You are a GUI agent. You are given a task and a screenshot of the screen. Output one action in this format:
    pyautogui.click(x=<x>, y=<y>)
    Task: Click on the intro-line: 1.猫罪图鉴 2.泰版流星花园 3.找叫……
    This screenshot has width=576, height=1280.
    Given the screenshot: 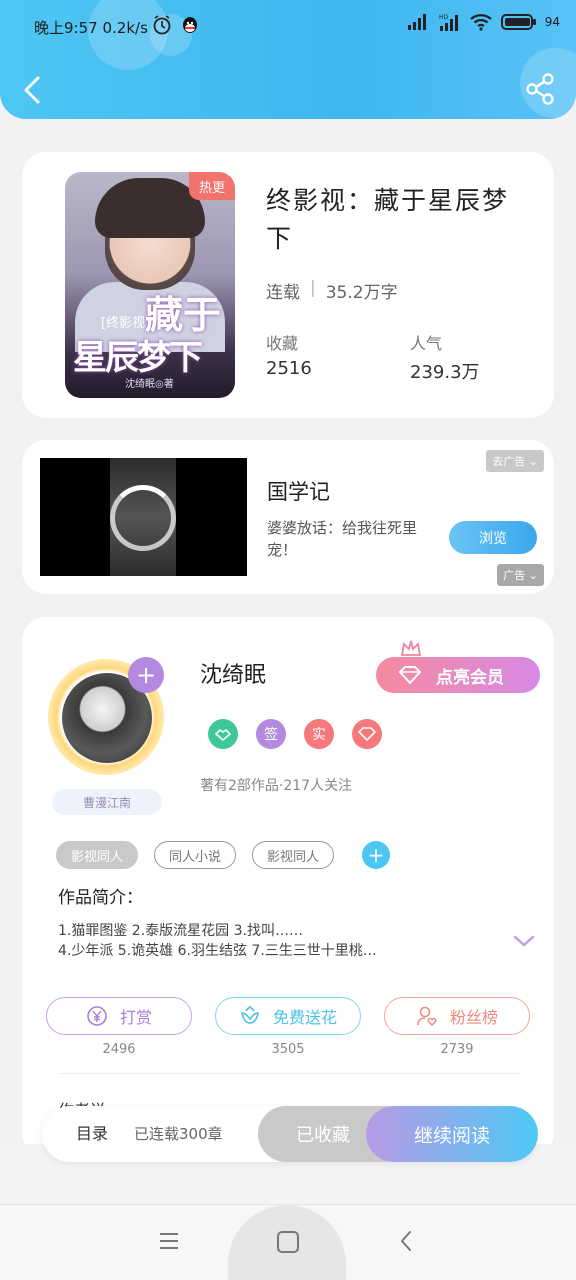 What is the action you would take?
    pyautogui.click(x=180, y=931)
    